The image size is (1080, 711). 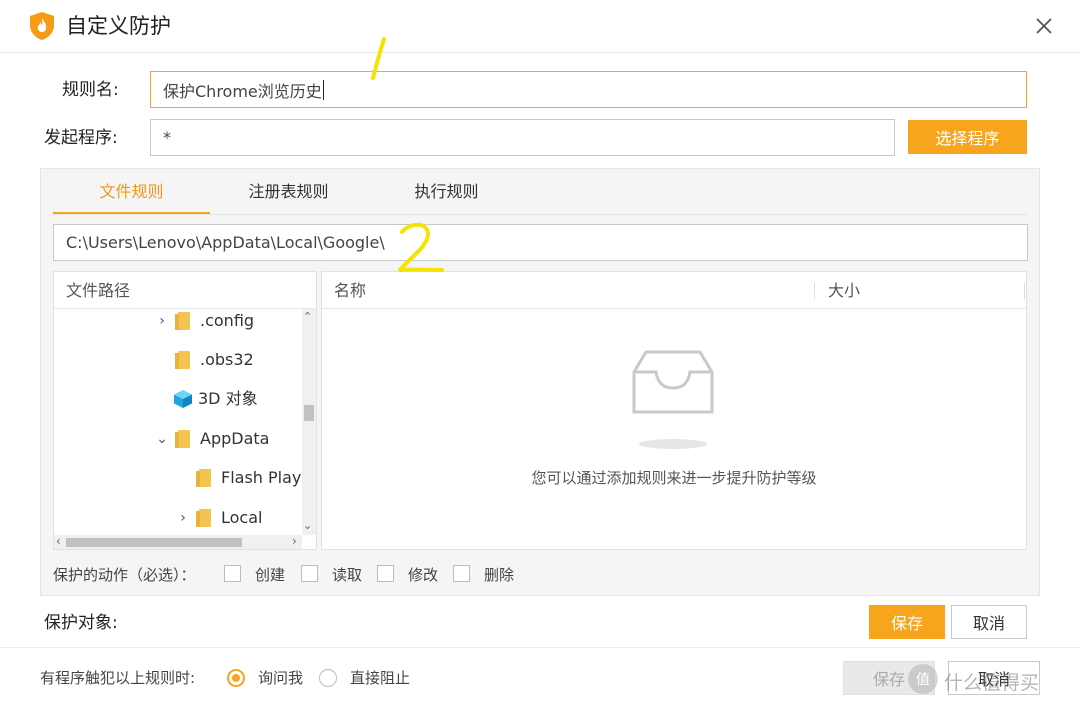 What do you see at coordinates (183, 399) in the screenshot?
I see `3d-objects-icon` at bounding box center [183, 399].